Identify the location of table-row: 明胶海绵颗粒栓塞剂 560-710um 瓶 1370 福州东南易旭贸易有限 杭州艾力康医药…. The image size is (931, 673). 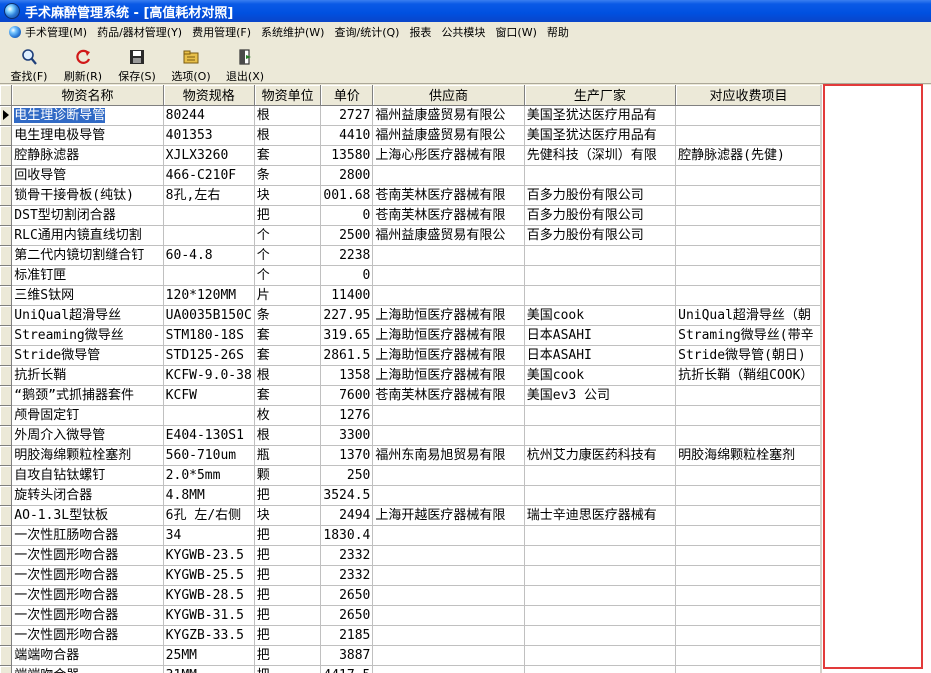
(411, 455).